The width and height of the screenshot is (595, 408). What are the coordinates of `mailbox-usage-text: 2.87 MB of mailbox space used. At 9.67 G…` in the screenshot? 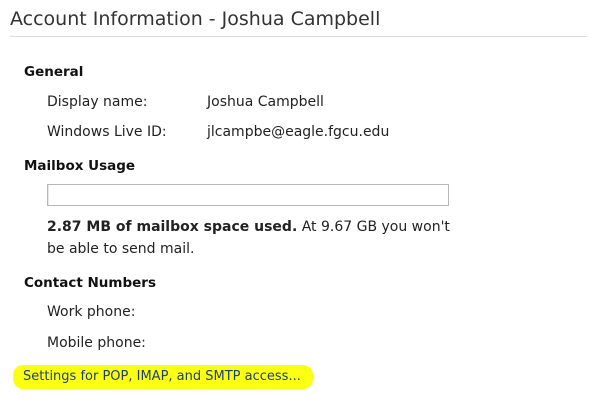 It's located at (257, 238).